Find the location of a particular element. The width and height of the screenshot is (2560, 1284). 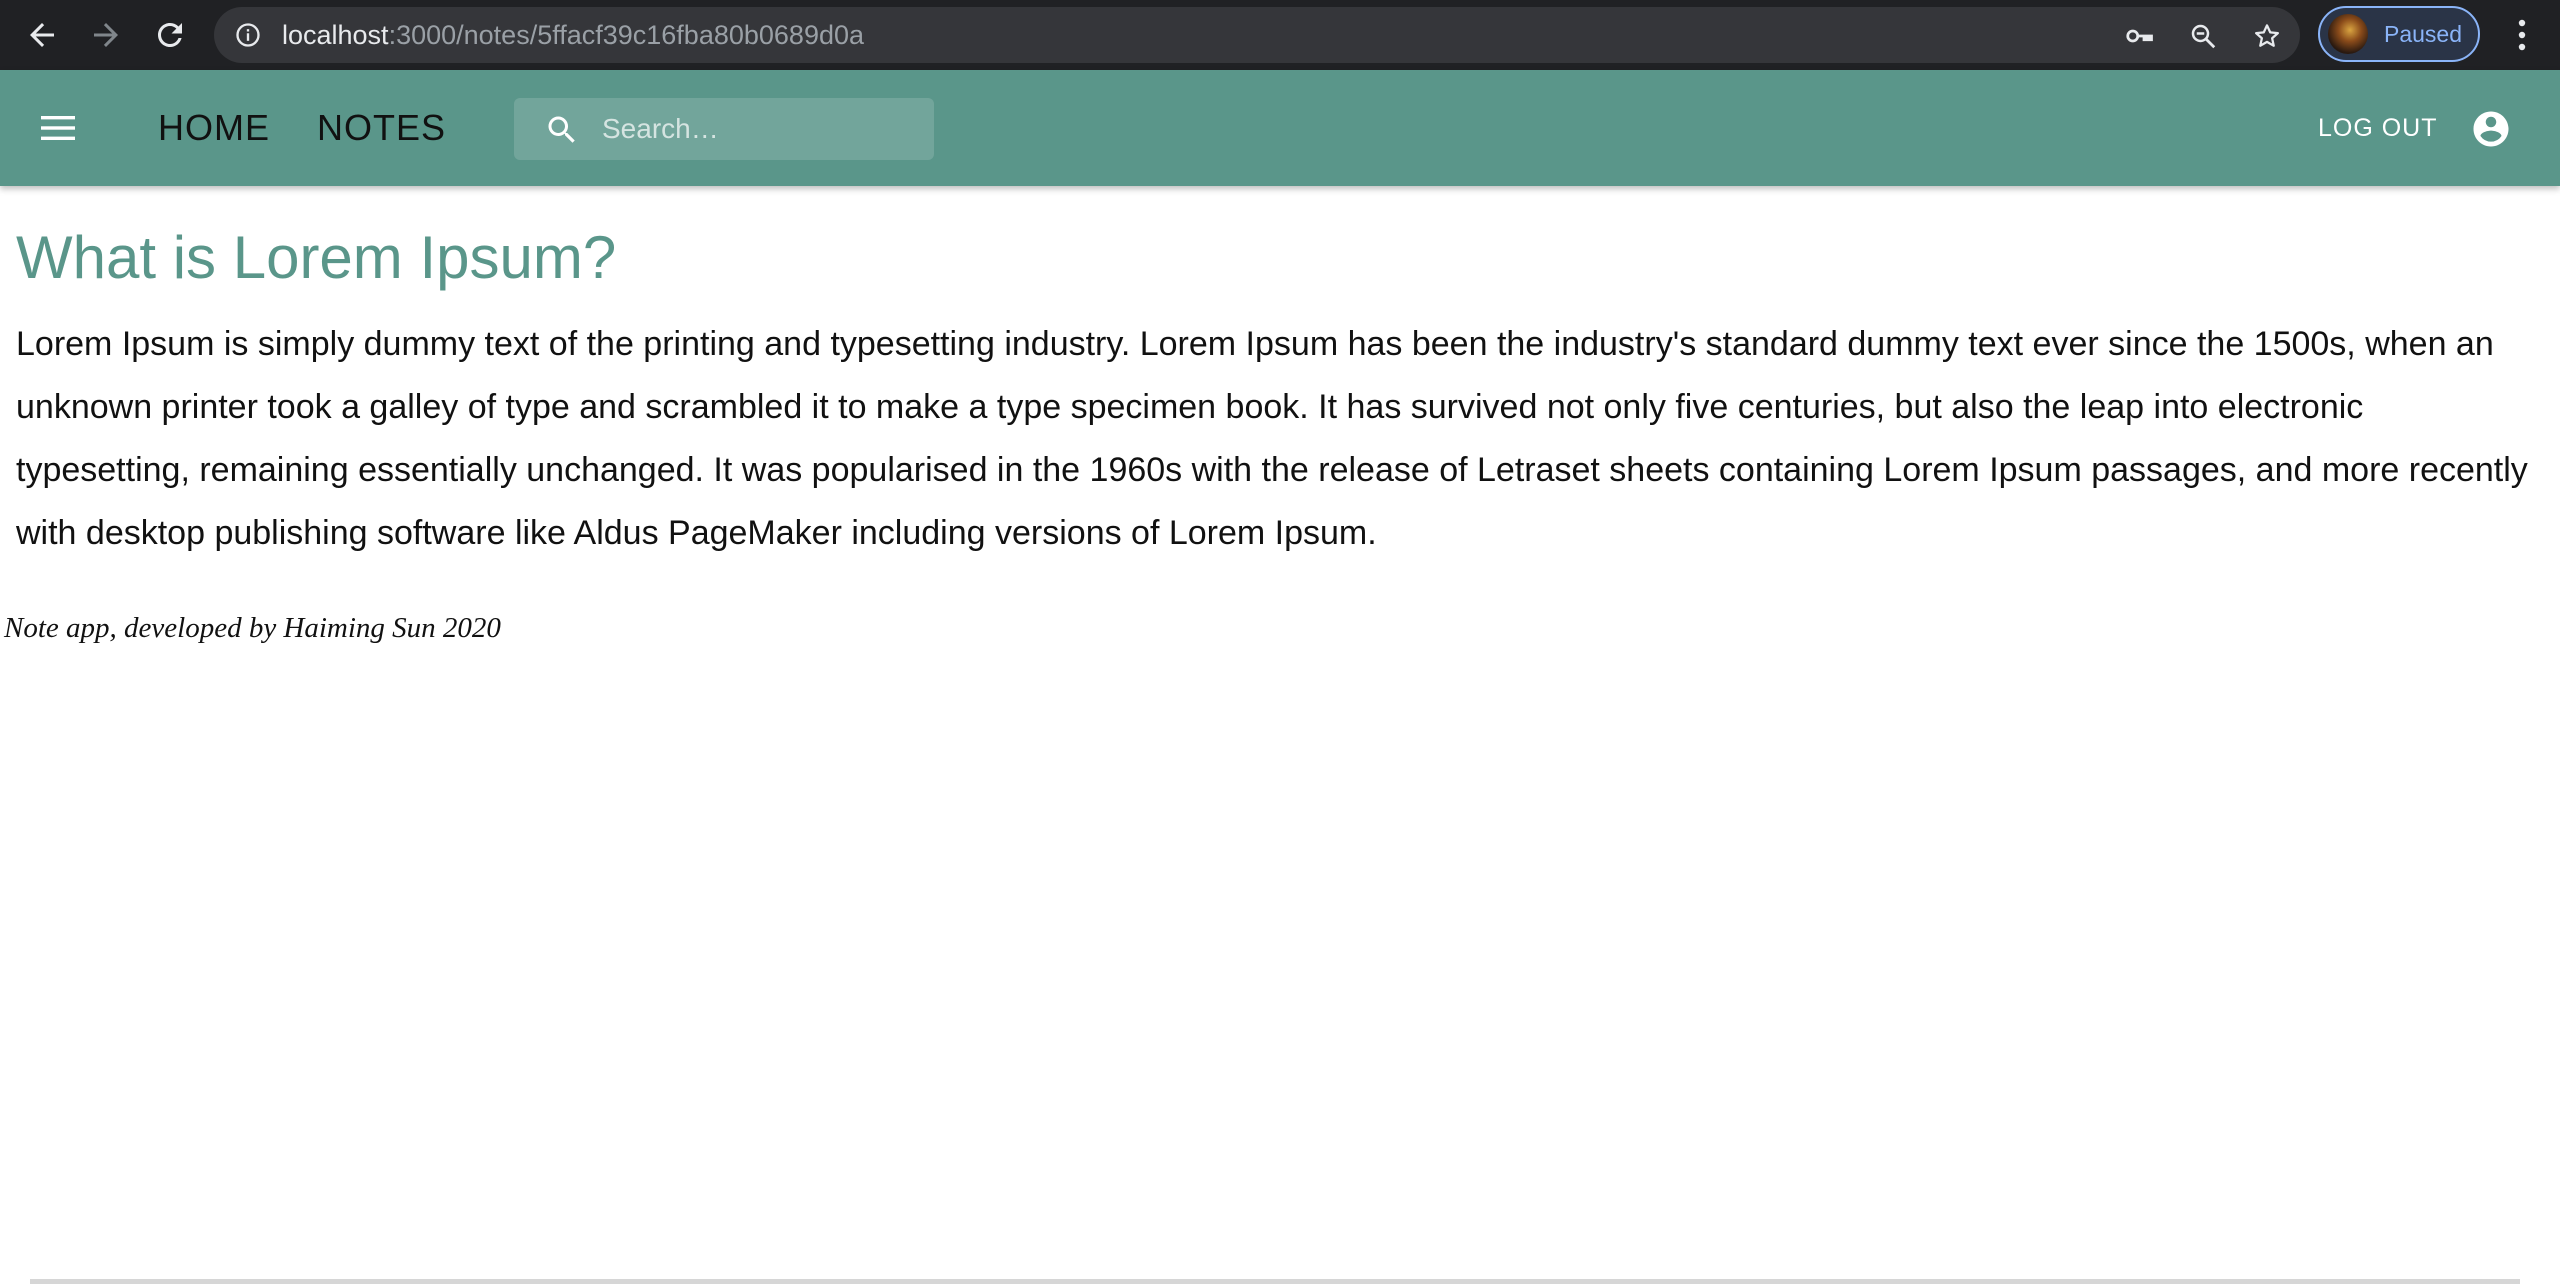

nav-home-link: HOME is located at coordinates (214, 128).